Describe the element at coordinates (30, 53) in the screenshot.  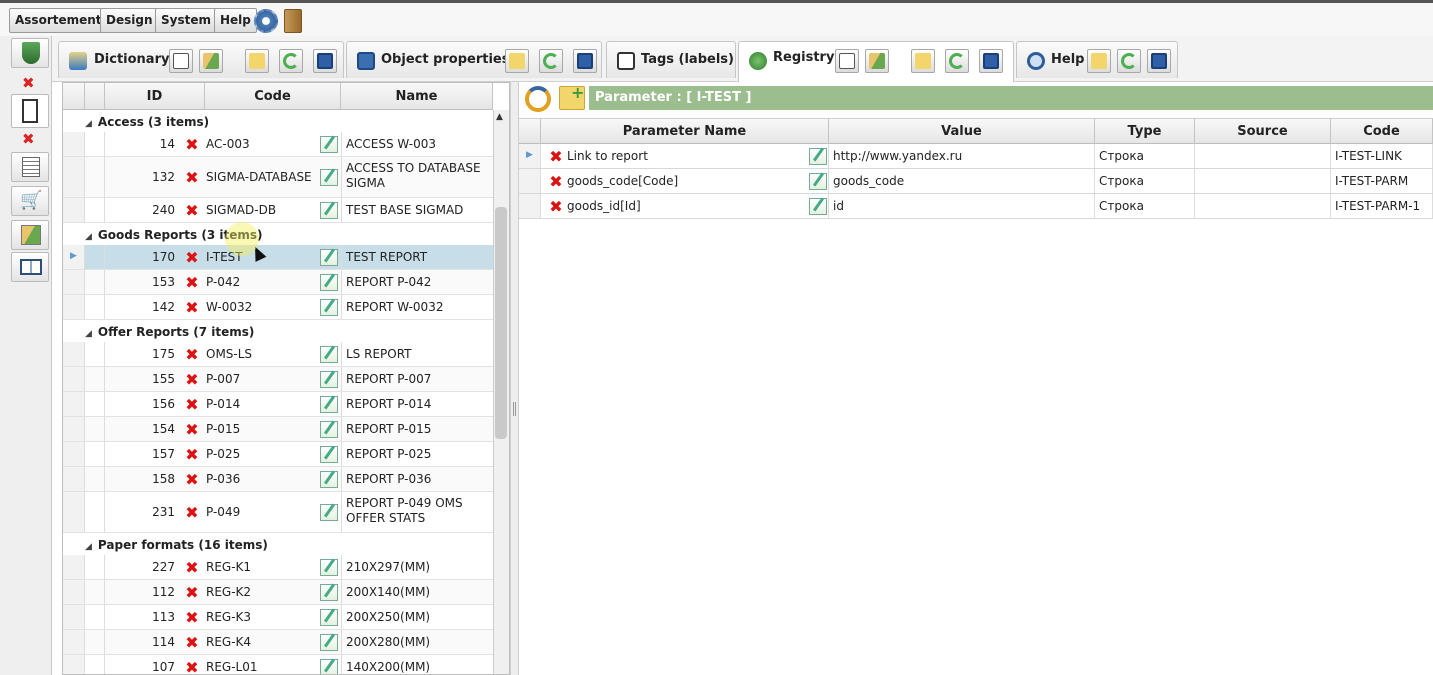
I see `shield-button` at that location.